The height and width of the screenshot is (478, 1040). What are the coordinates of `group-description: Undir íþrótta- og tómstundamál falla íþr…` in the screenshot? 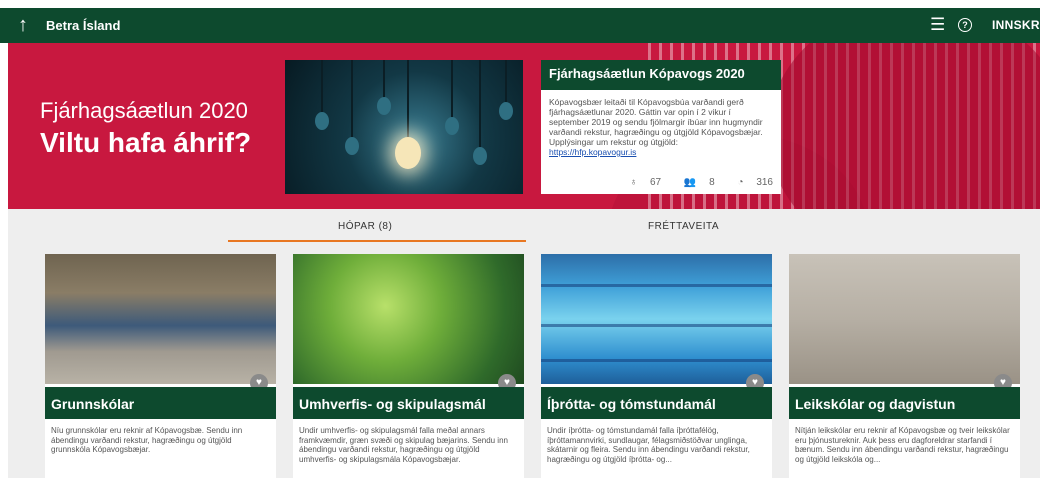 It's located at (648, 445).